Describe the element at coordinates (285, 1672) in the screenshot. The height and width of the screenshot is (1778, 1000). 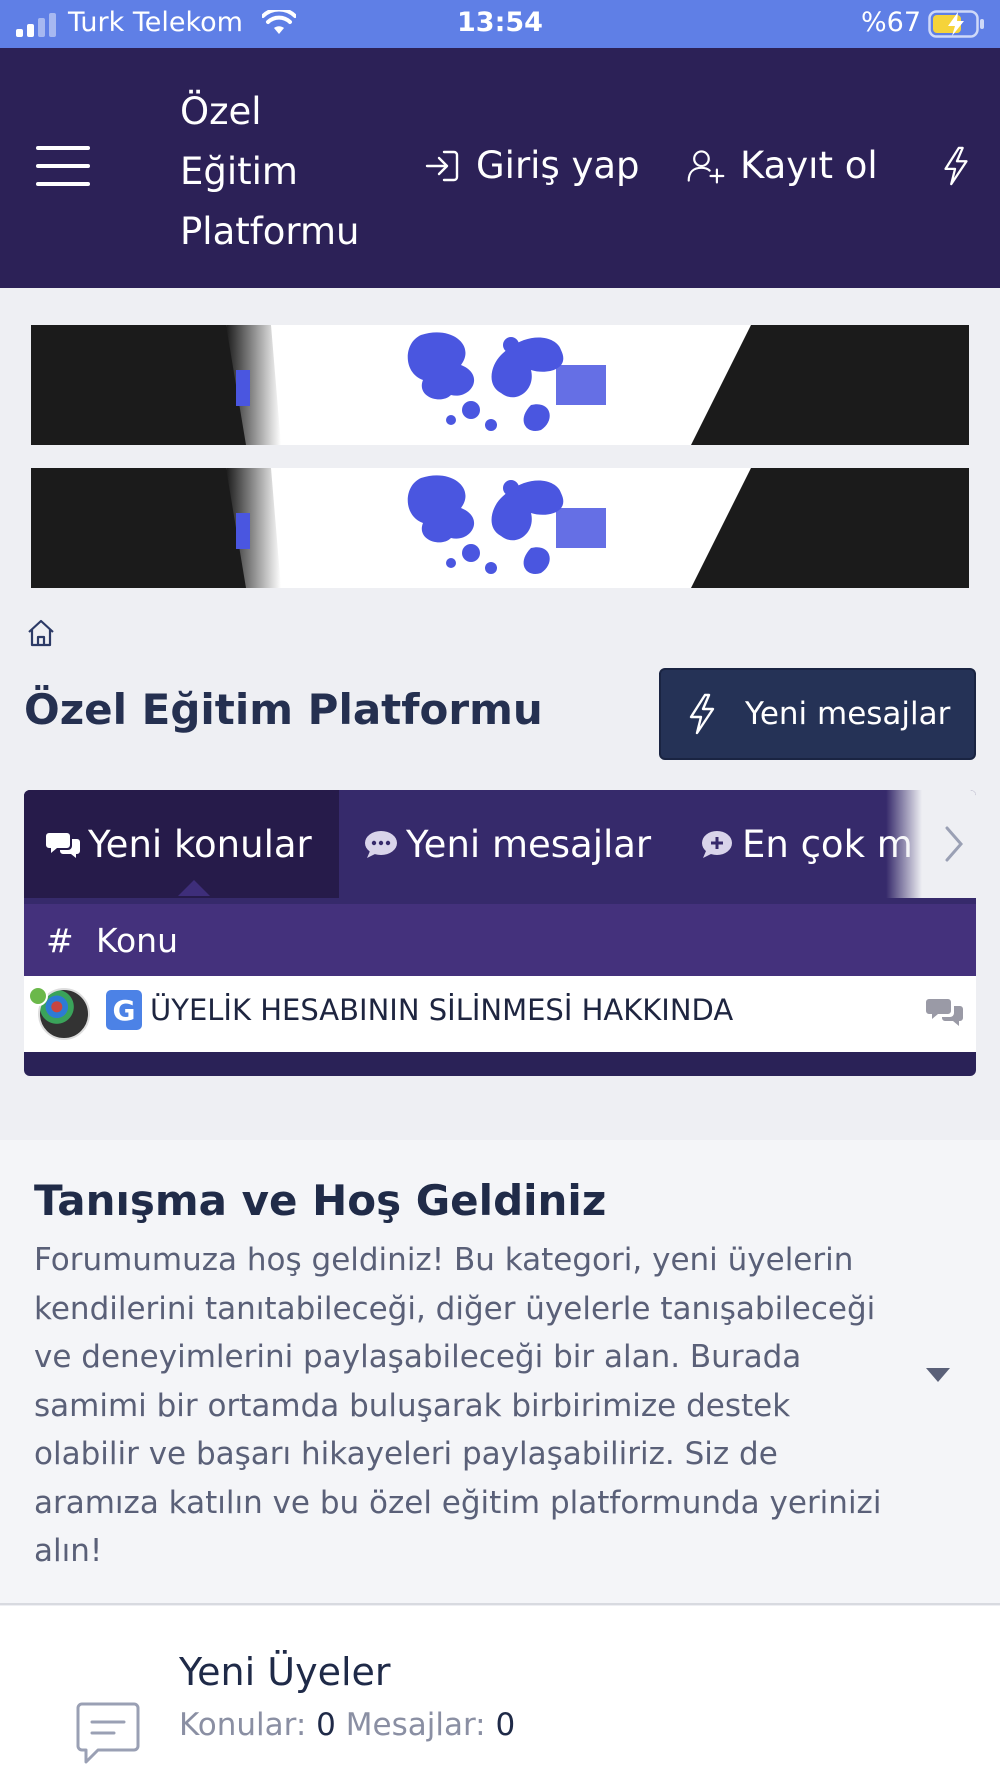
I see `forum-title: Yeni Üyeler` at that location.